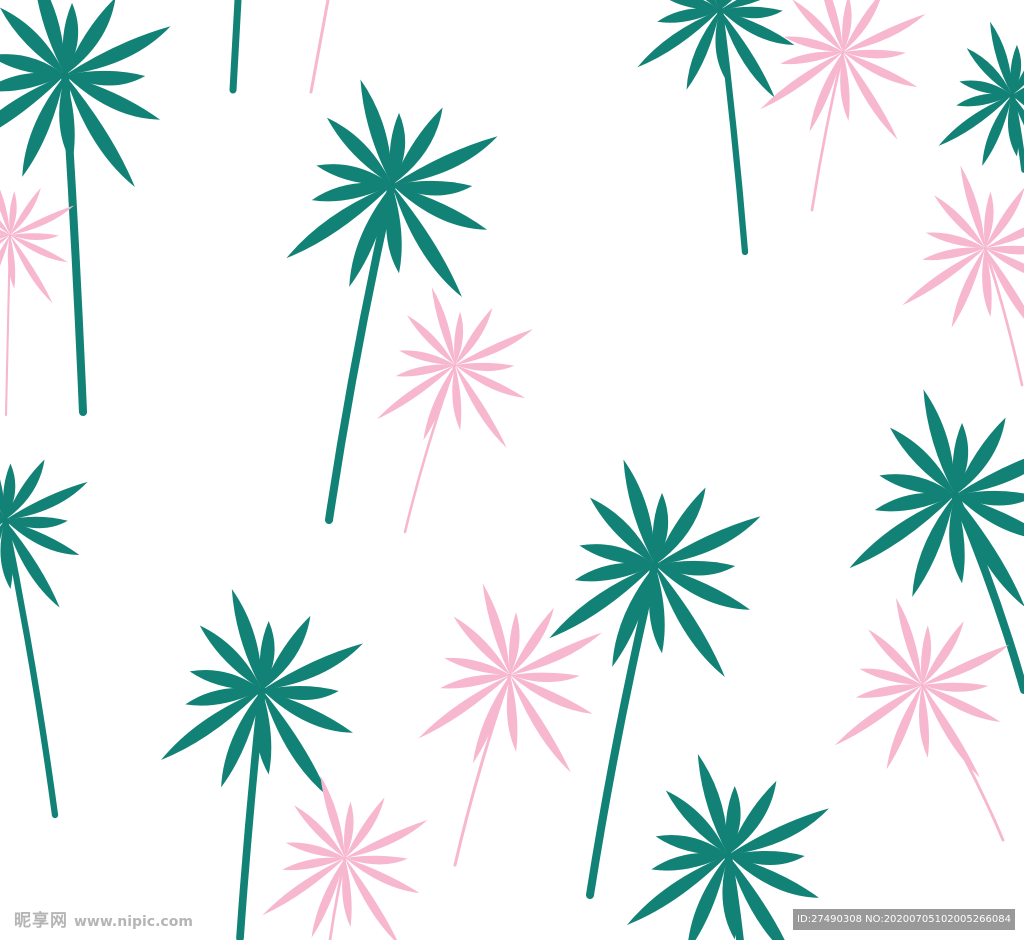  Describe the element at coordinates (235, 47) in the screenshot. I see `teal-palm-trunk` at that location.